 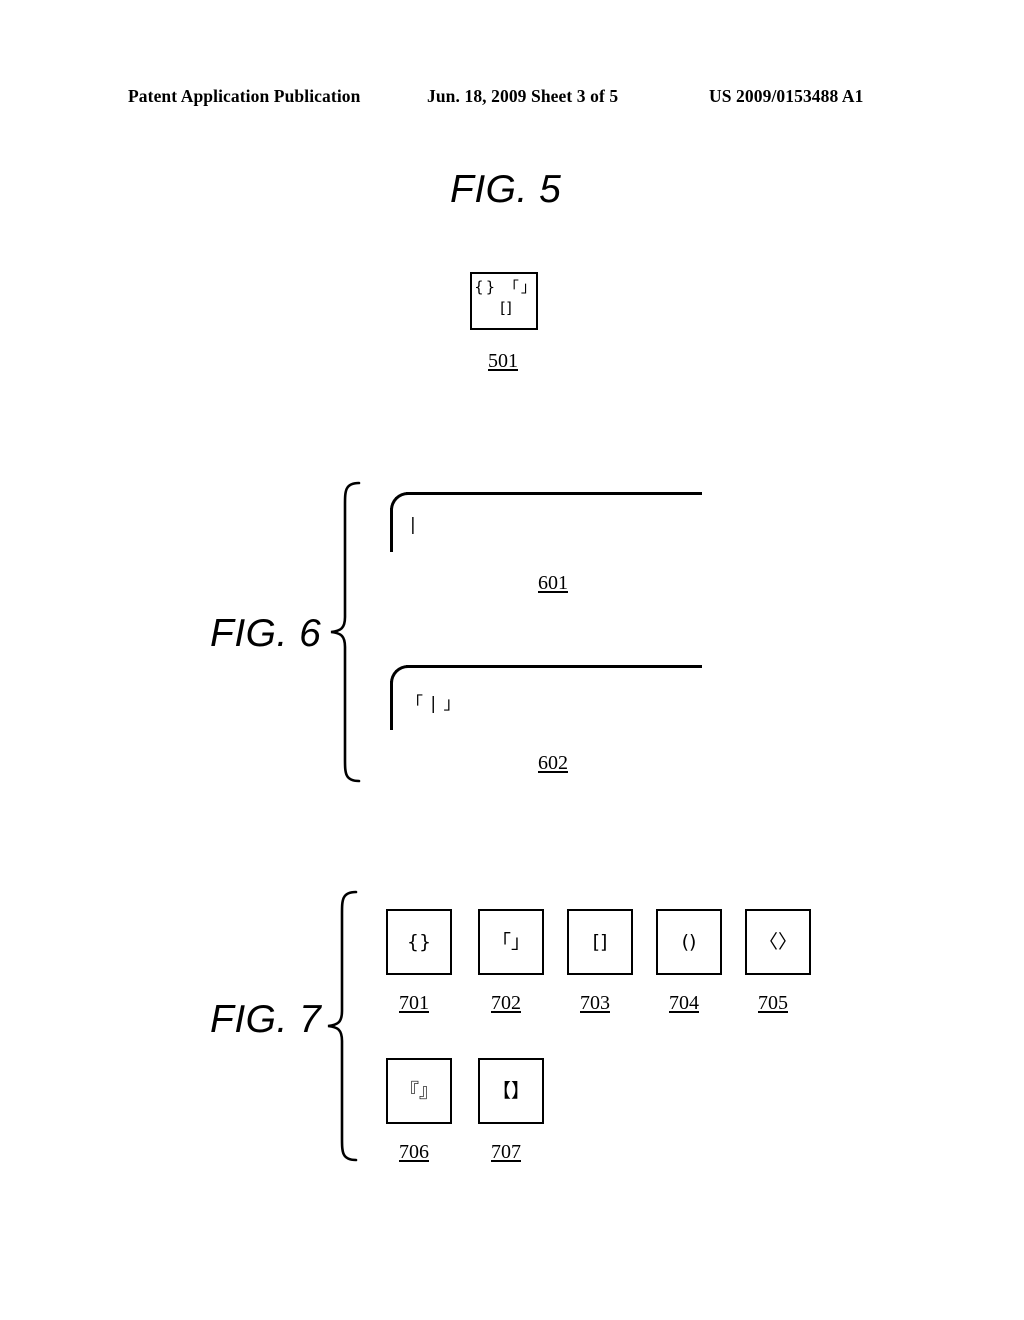 What do you see at coordinates (506, 1003) in the screenshot?
I see `reference-numeral-702: 702` at bounding box center [506, 1003].